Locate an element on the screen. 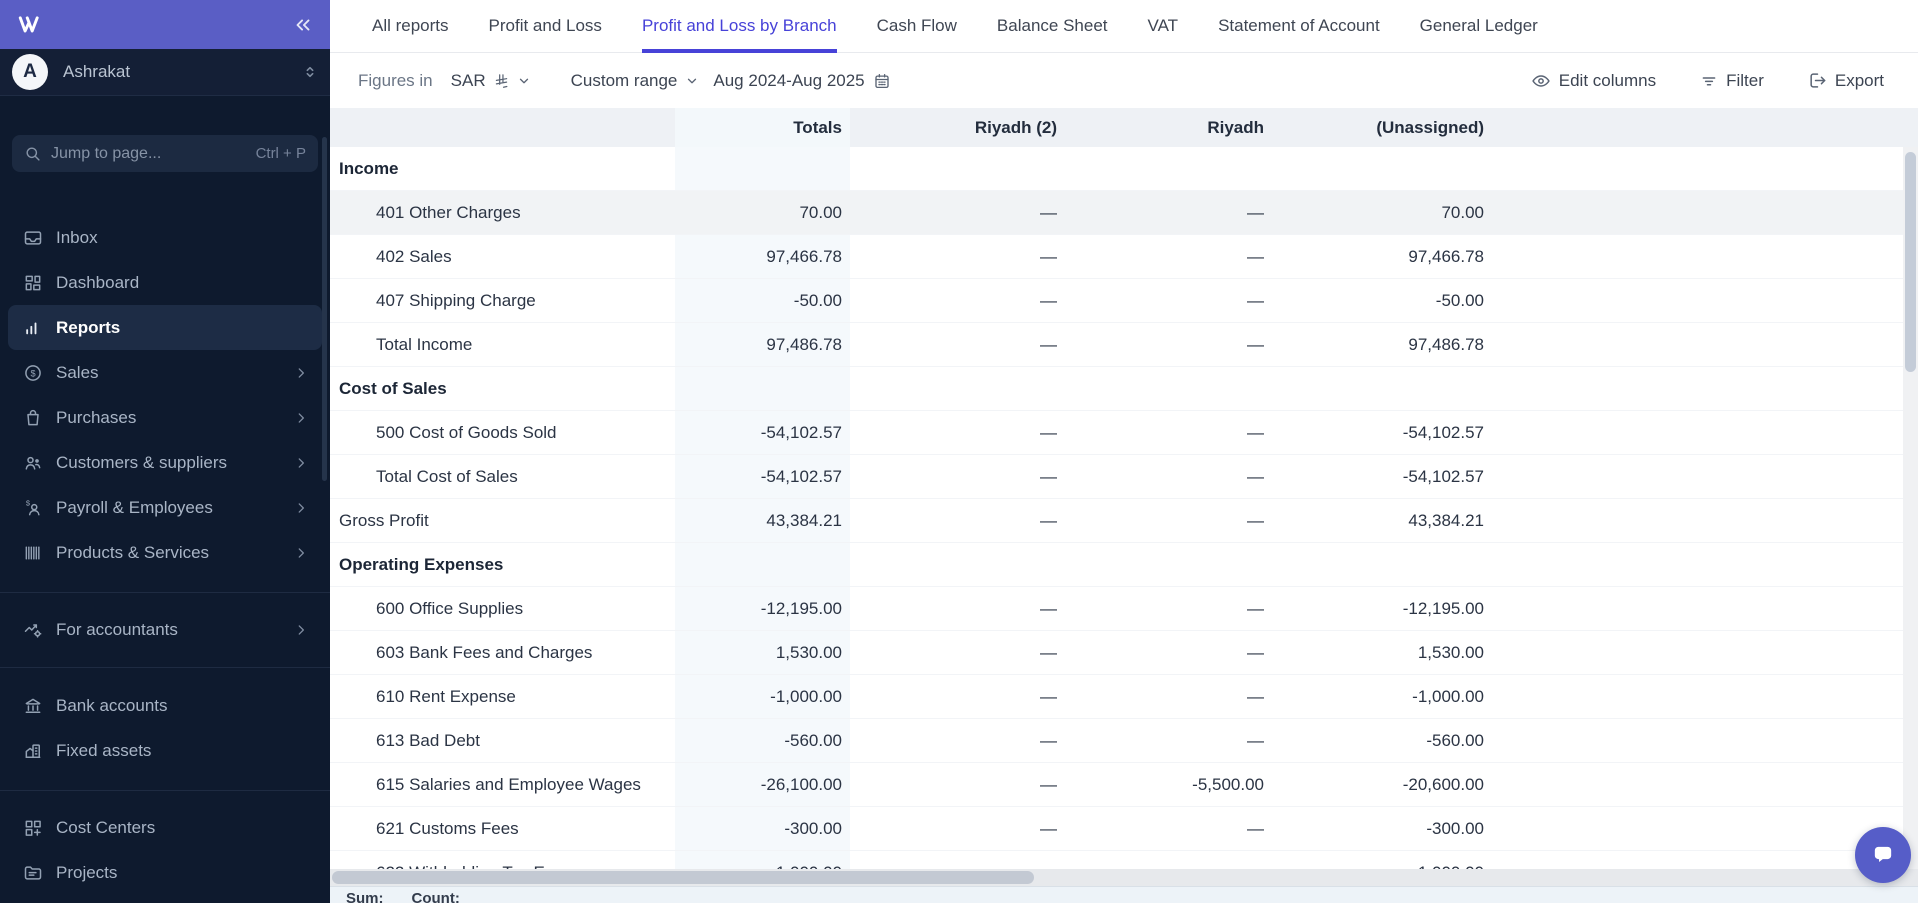 The image size is (1918, 903). tab-label: All reports is located at coordinates (410, 25).